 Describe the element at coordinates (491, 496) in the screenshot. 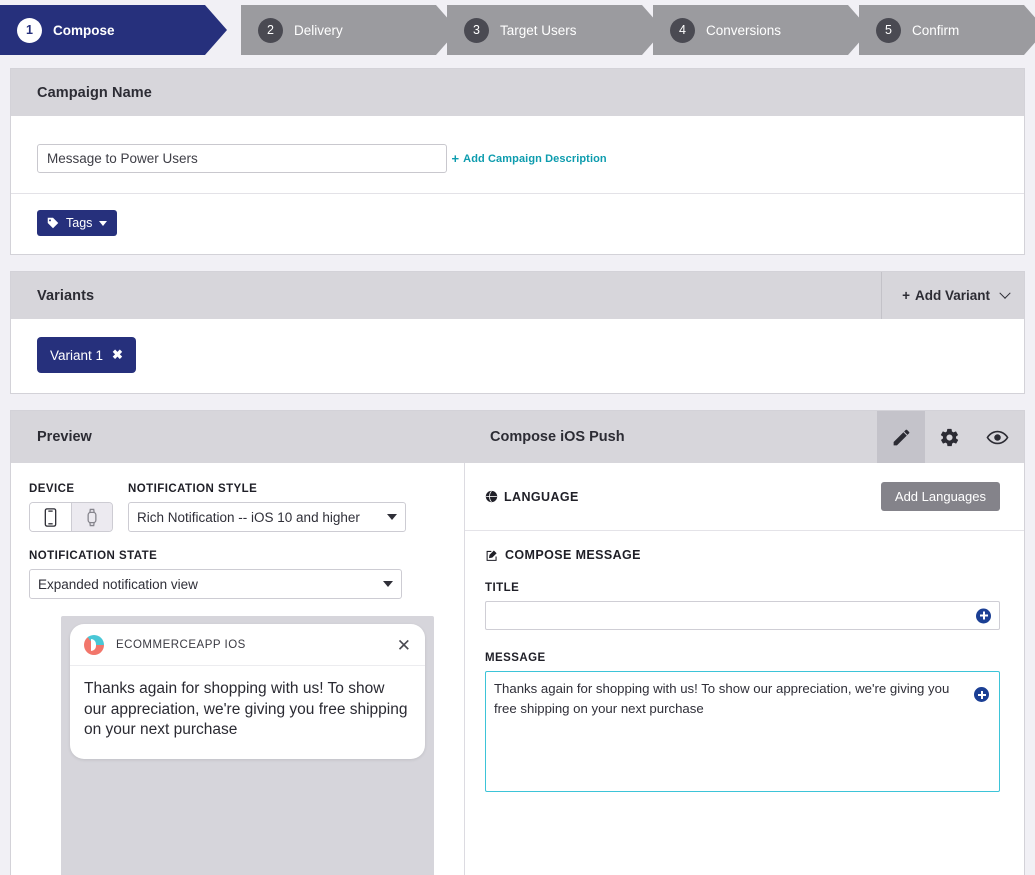

I see `globe-icon` at that location.